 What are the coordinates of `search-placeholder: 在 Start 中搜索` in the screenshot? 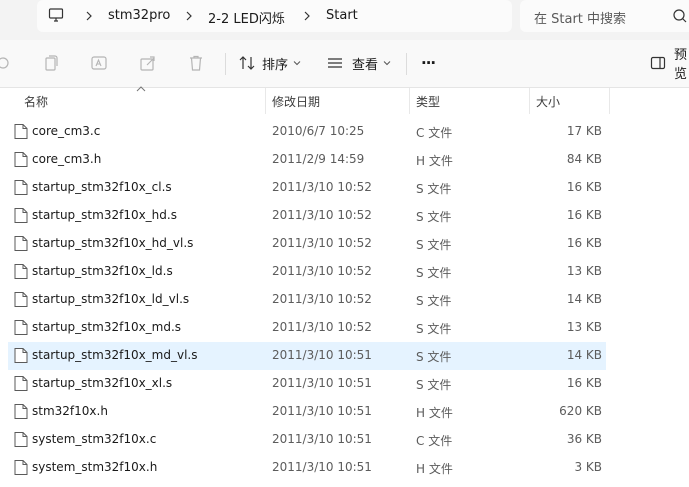 It's located at (580, 19).